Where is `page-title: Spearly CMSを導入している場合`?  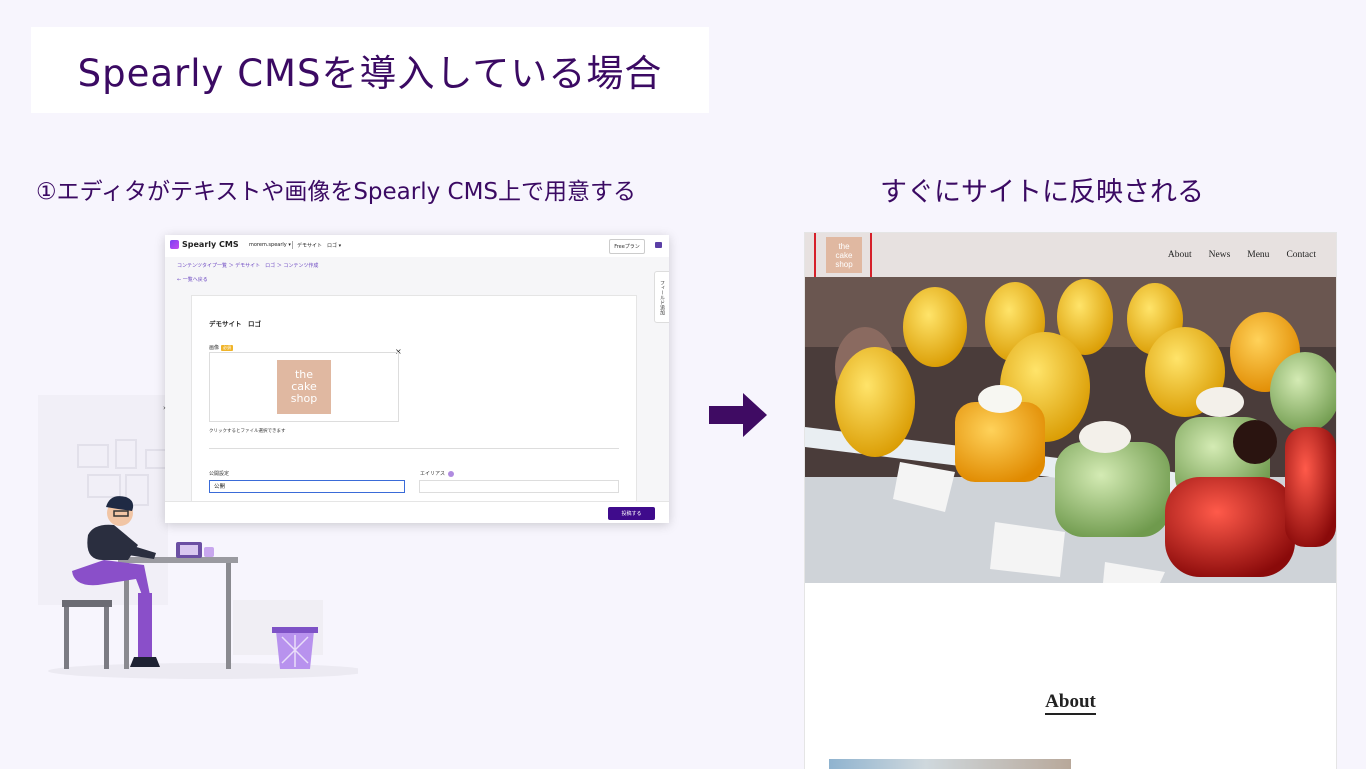 page-title: Spearly CMSを導入している場合 is located at coordinates (370, 73).